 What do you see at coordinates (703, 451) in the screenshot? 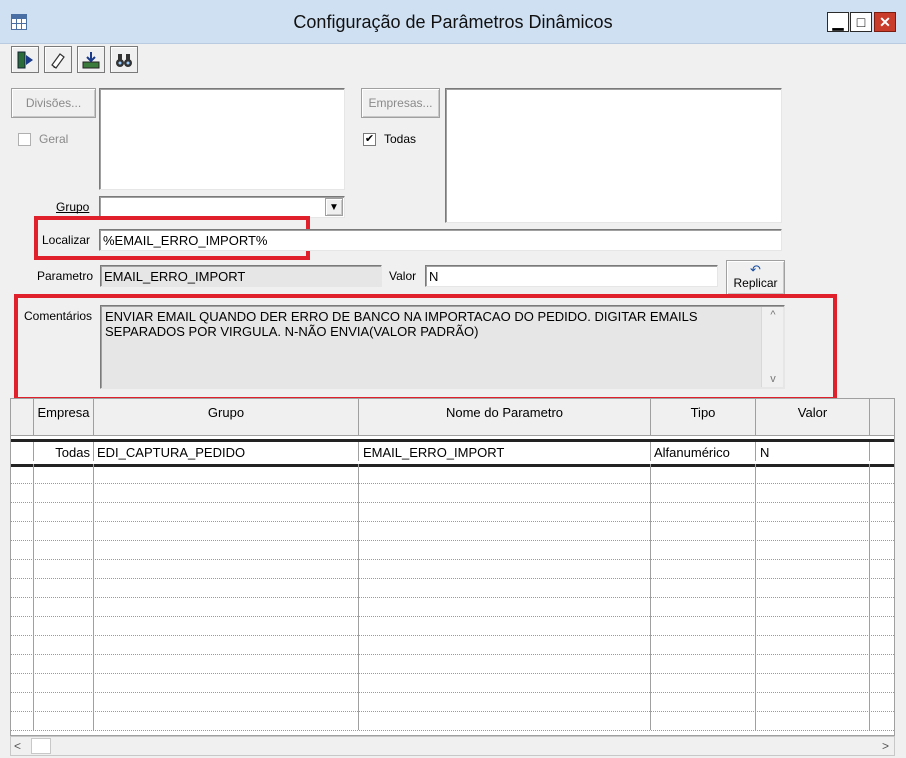
I see `cell-tipo: Alfanumérico` at bounding box center [703, 451].